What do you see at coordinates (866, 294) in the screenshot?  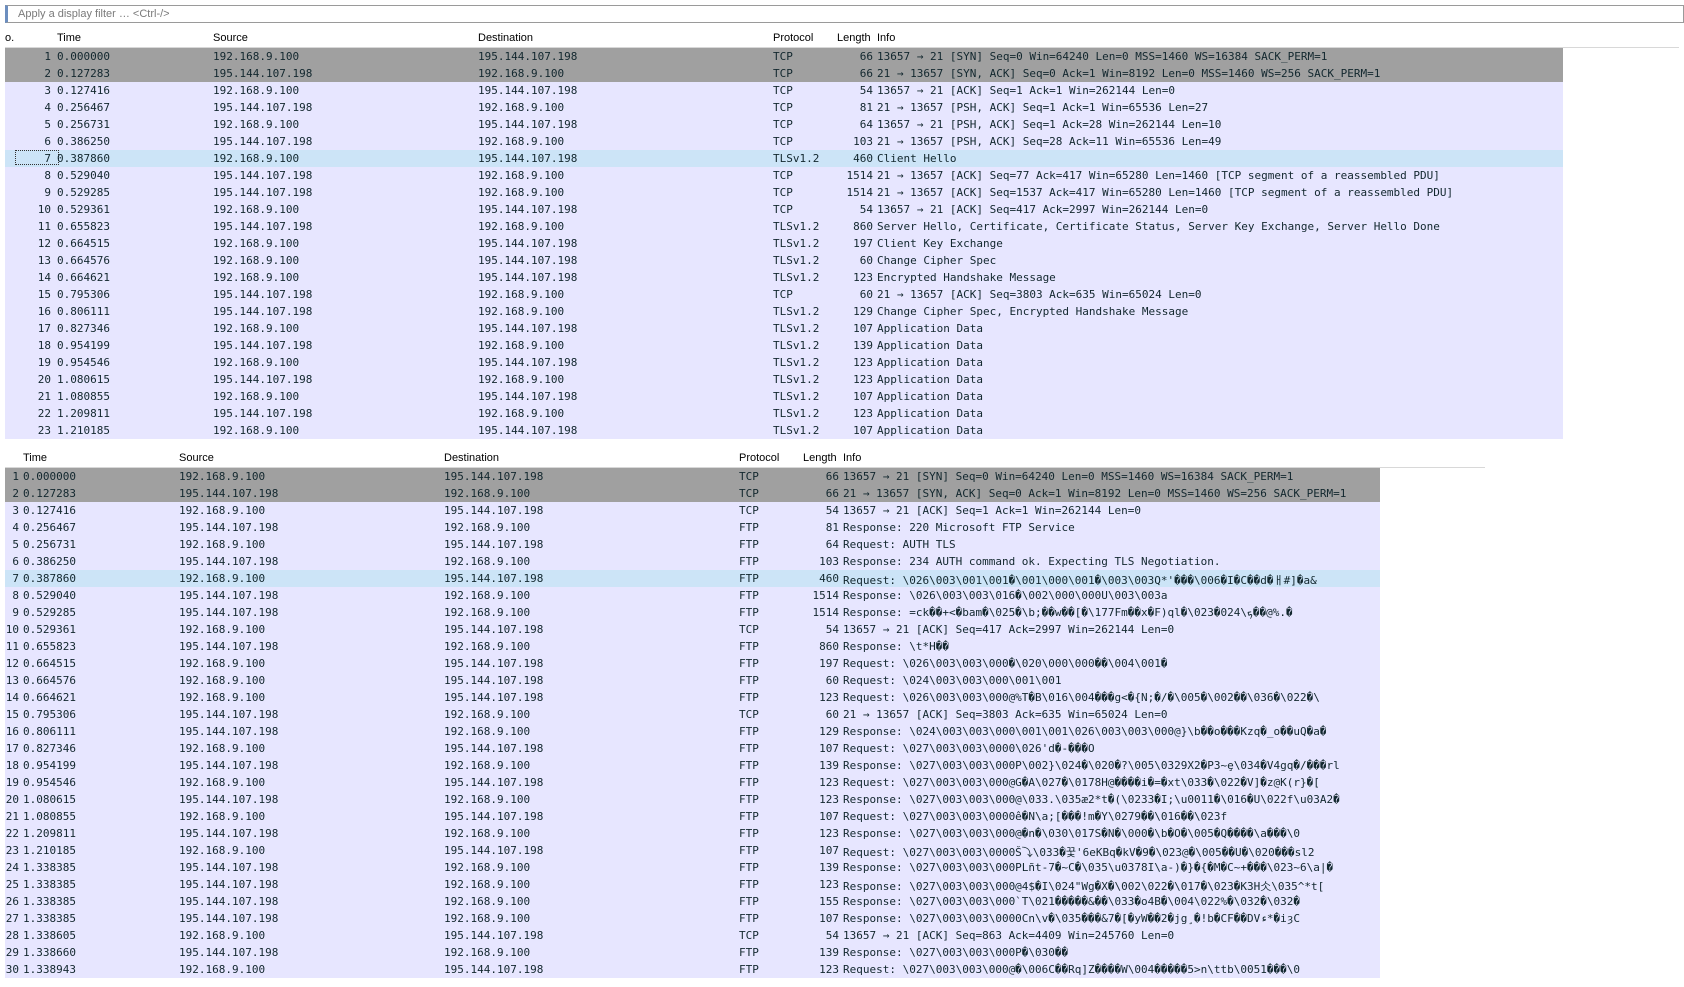 I see `cell-len: 60` at bounding box center [866, 294].